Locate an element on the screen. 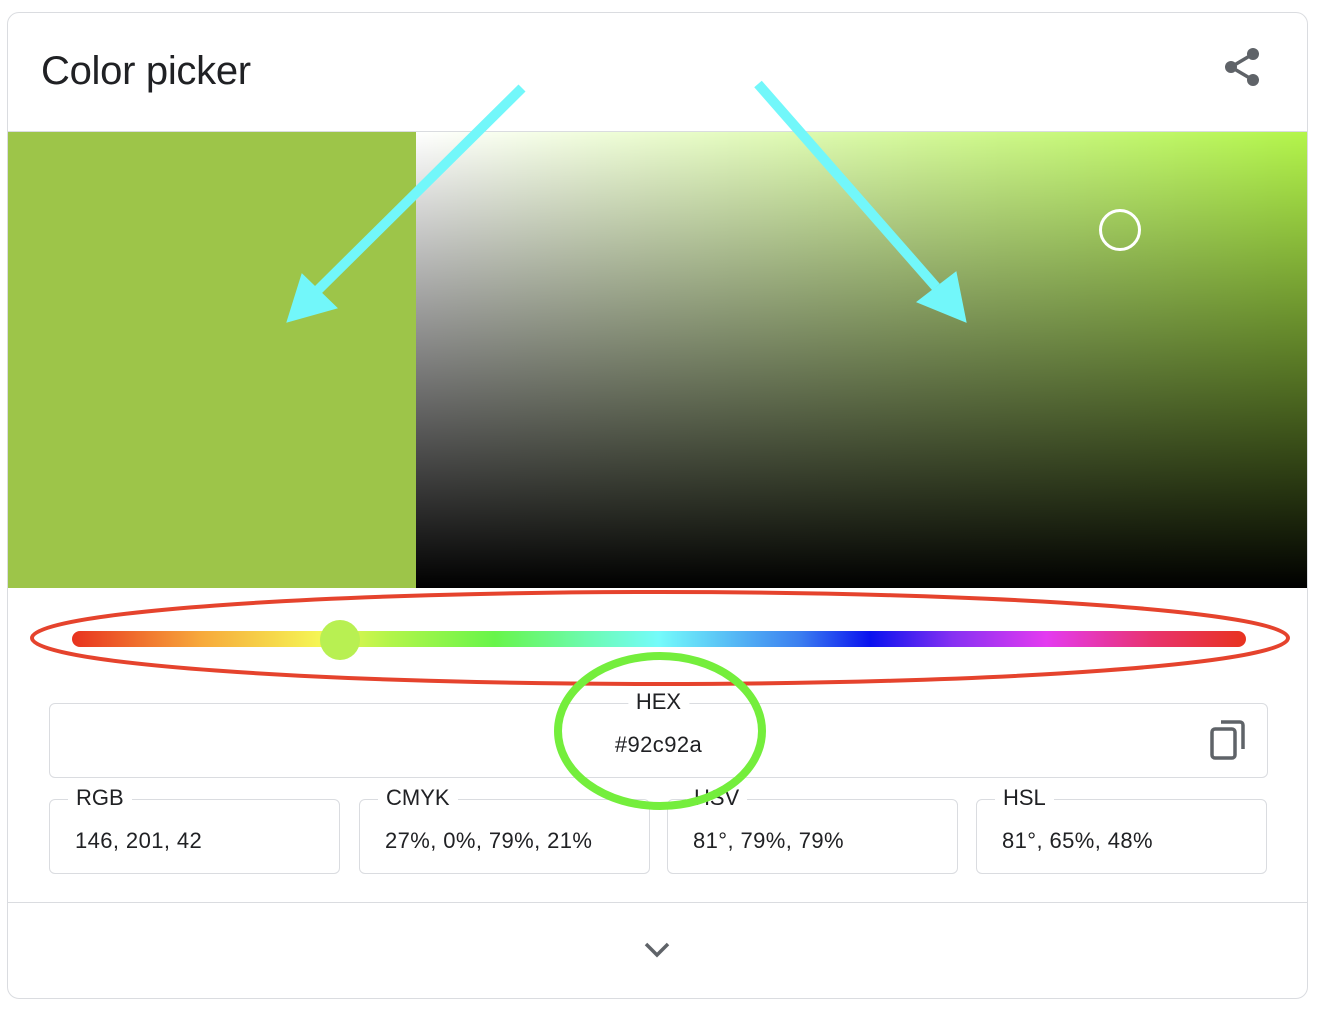  cmyk-value: 27%, 0%, 79%, 21% is located at coordinates (488, 841).